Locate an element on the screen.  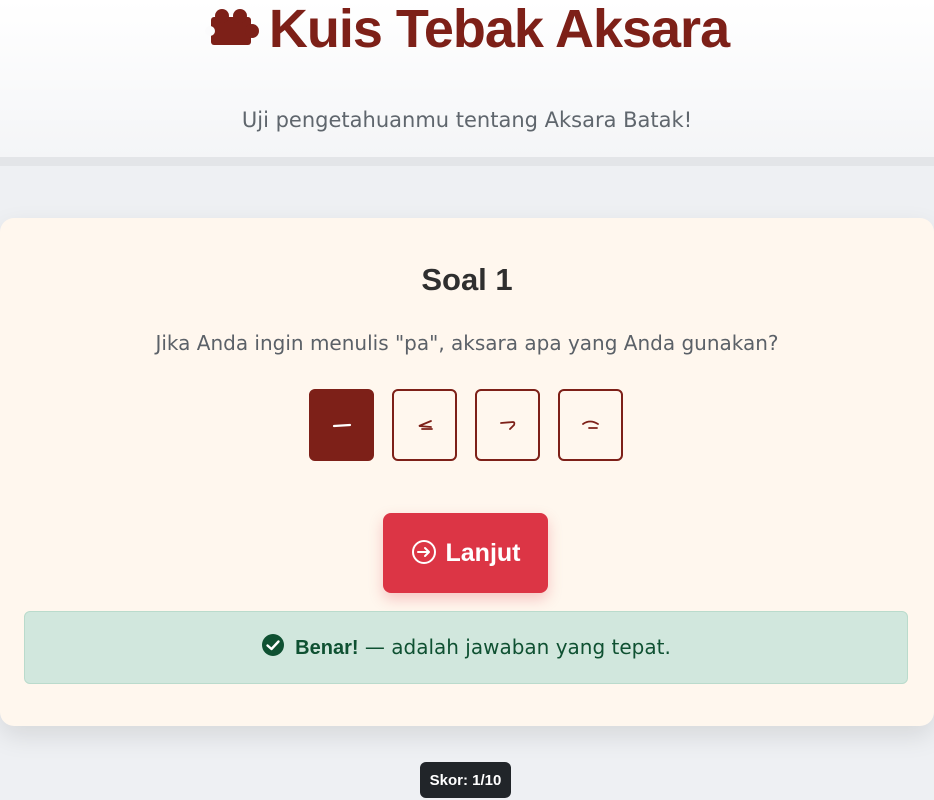
page-subtitle: Uji pengetahuanmu tentang Aksara Batak! is located at coordinates (467, 120).